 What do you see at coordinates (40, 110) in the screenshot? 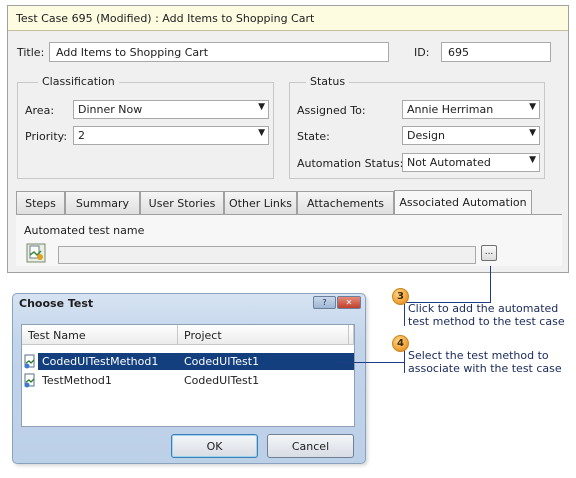
I see `area-label: Area:` at bounding box center [40, 110].